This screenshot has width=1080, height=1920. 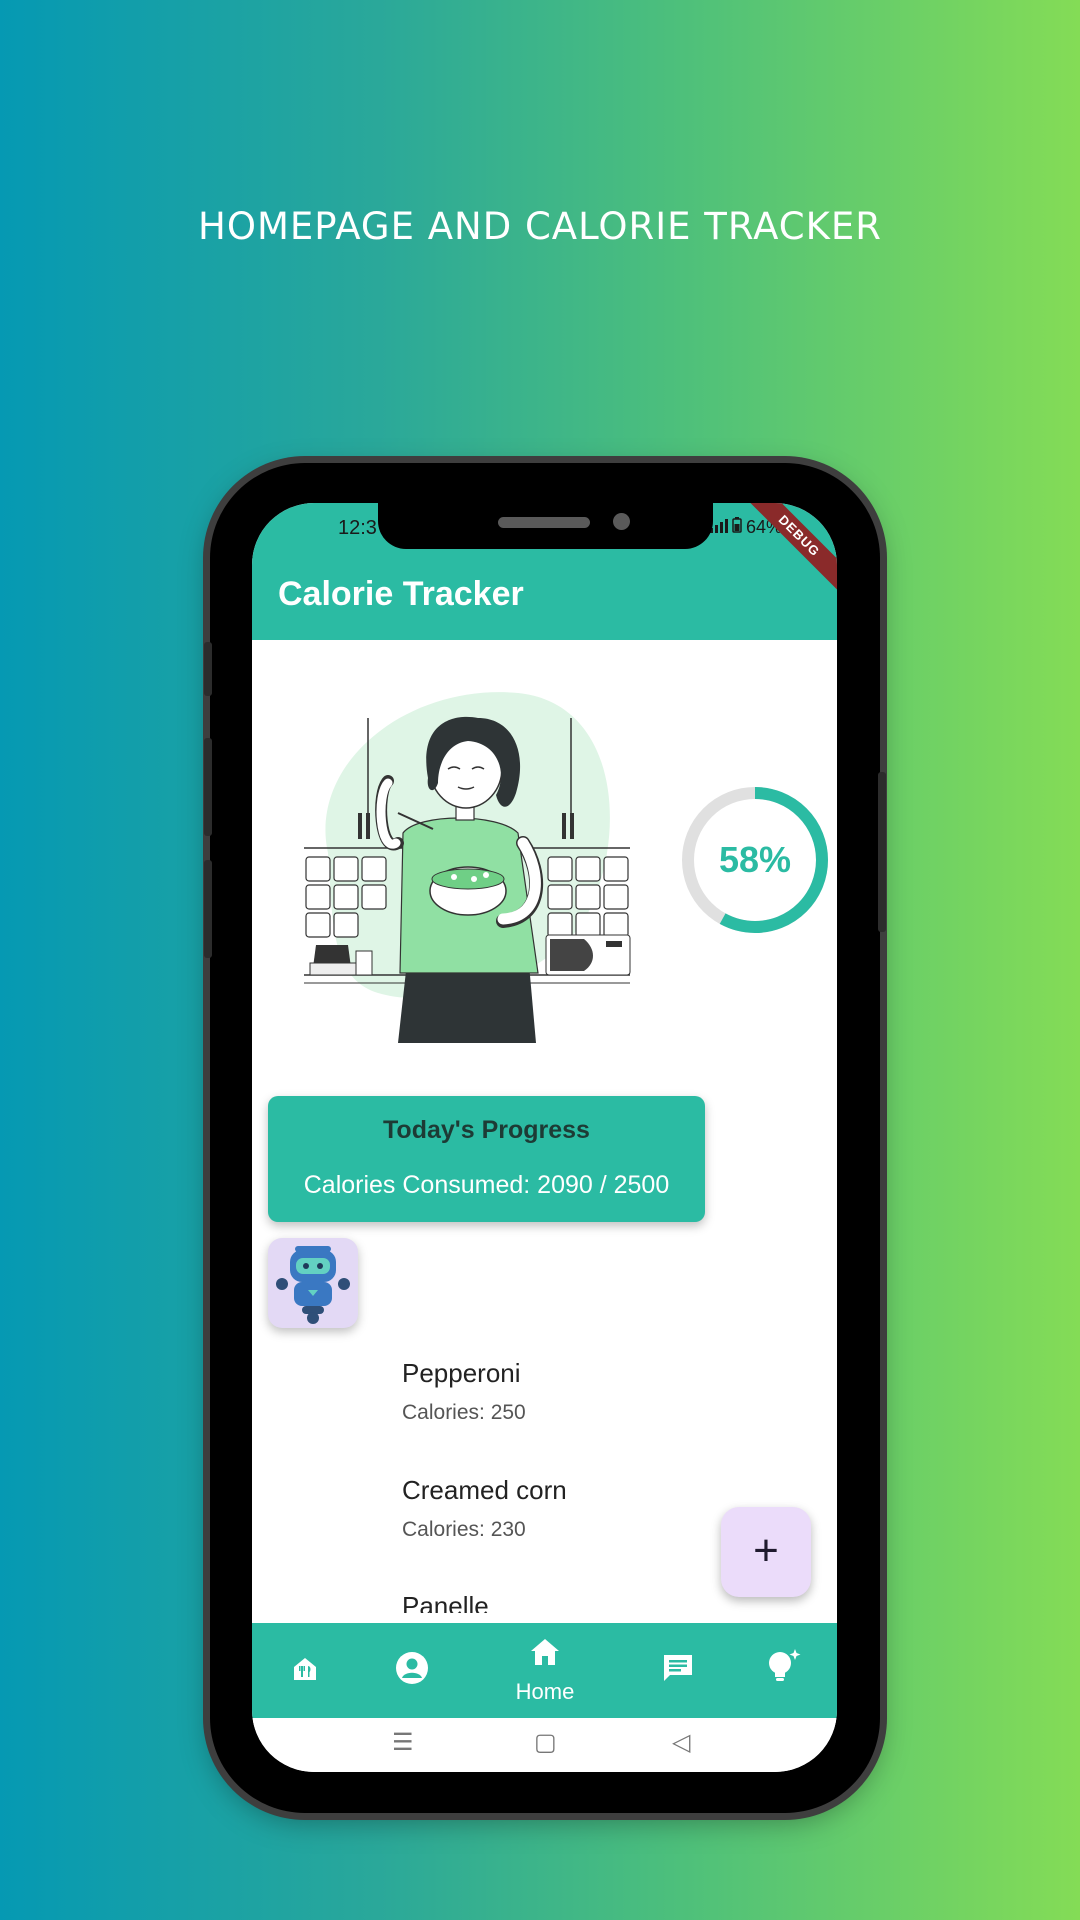 I want to click on status-time: 12:3, so click(x=357, y=528).